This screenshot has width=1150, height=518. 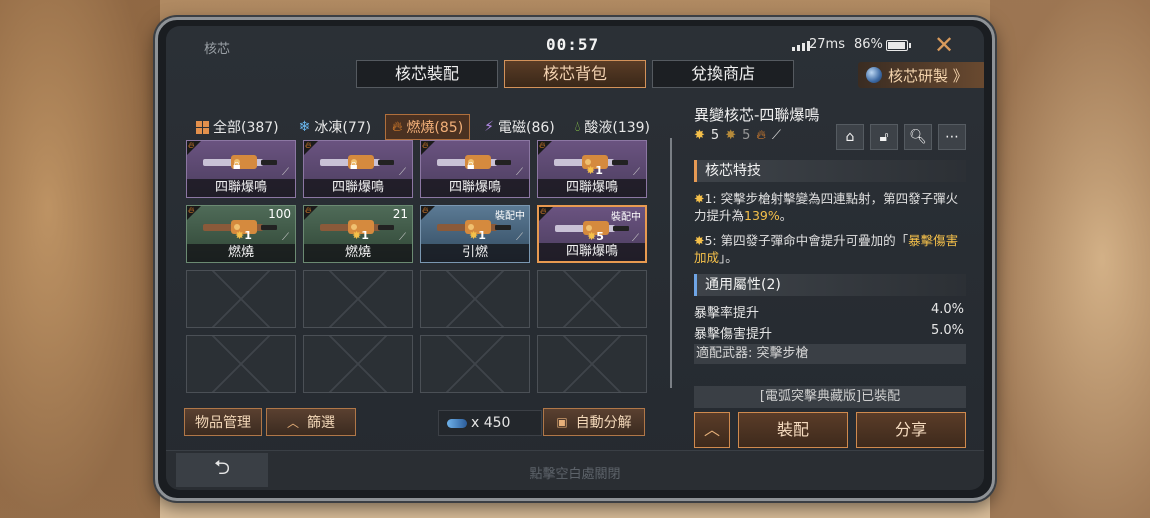 I want to click on tab-core-equip: 核芯裝配, so click(x=427, y=74).